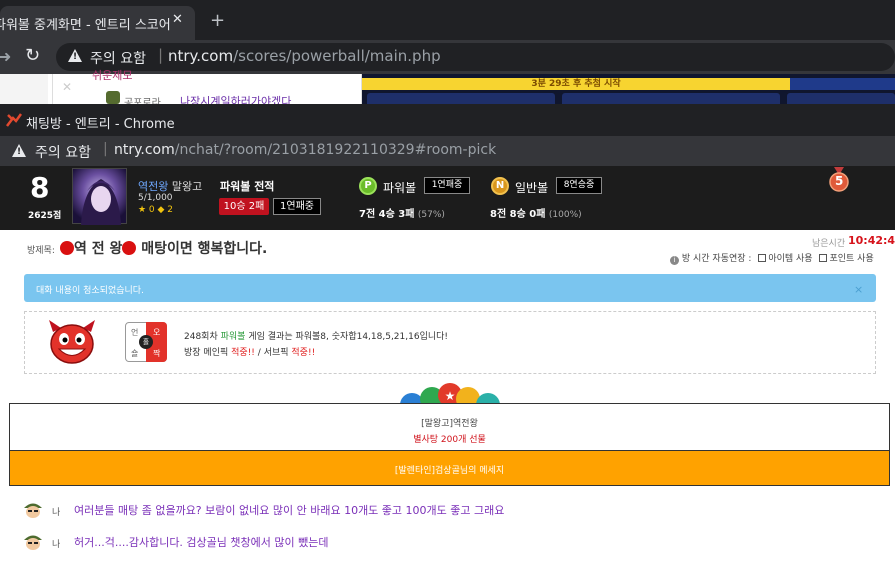 This screenshot has width=895, height=566. What do you see at coordinates (518, 214) in the screenshot?
I see `normalball-record-text: 8전 8승 0패` at bounding box center [518, 214].